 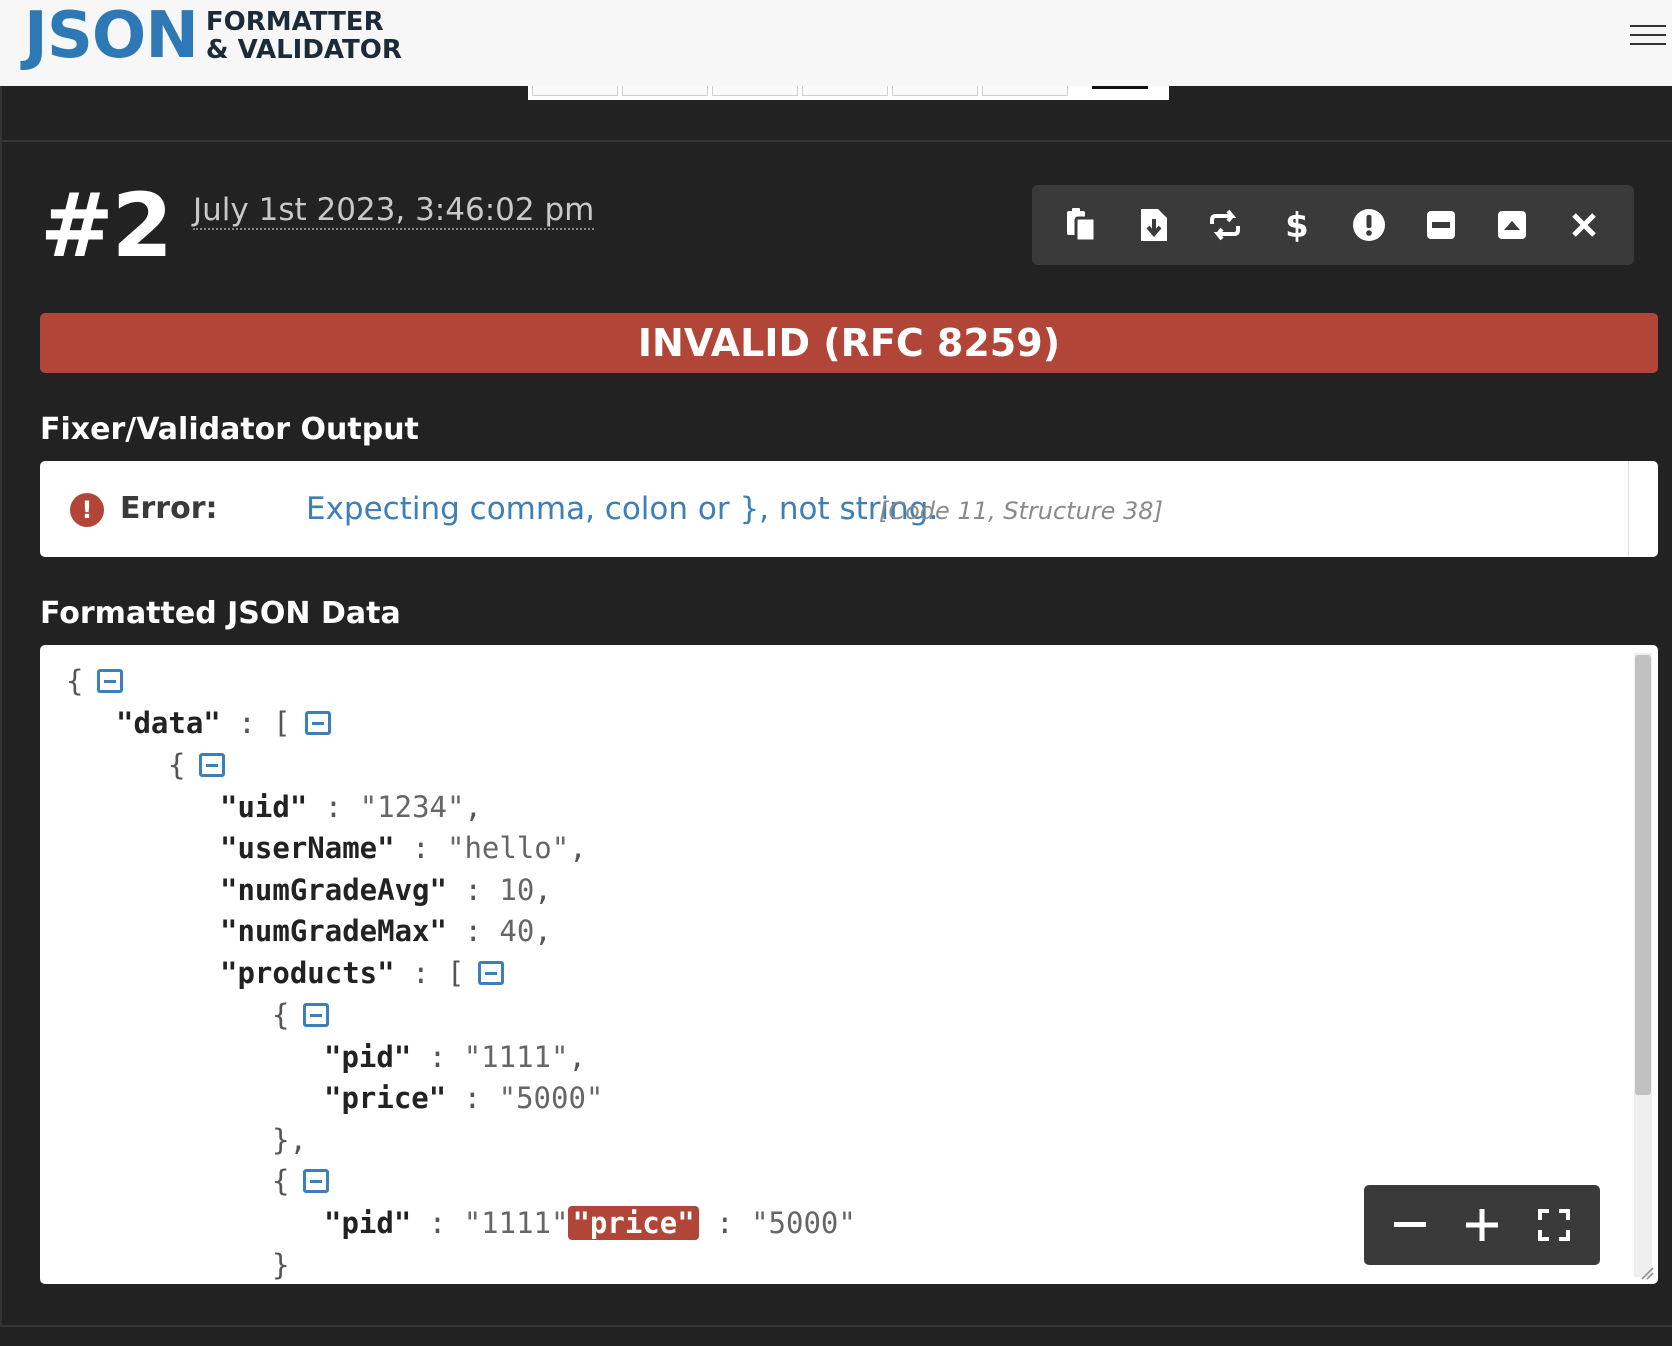 What do you see at coordinates (622, 509) in the screenshot?
I see `error-message-link: Expecting comma, colon or }, not string.` at bounding box center [622, 509].